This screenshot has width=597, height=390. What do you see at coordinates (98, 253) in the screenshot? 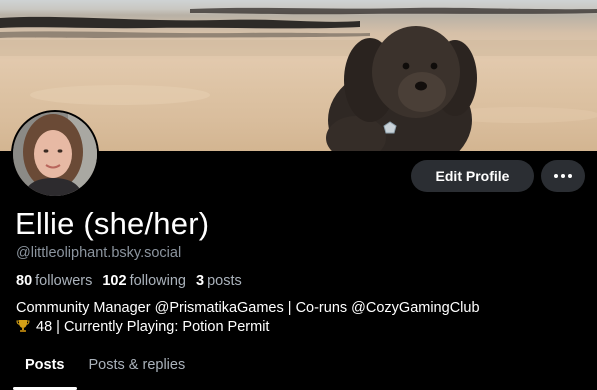
I see `profile-handle: @littleoliphant.bsky.social` at bounding box center [98, 253].